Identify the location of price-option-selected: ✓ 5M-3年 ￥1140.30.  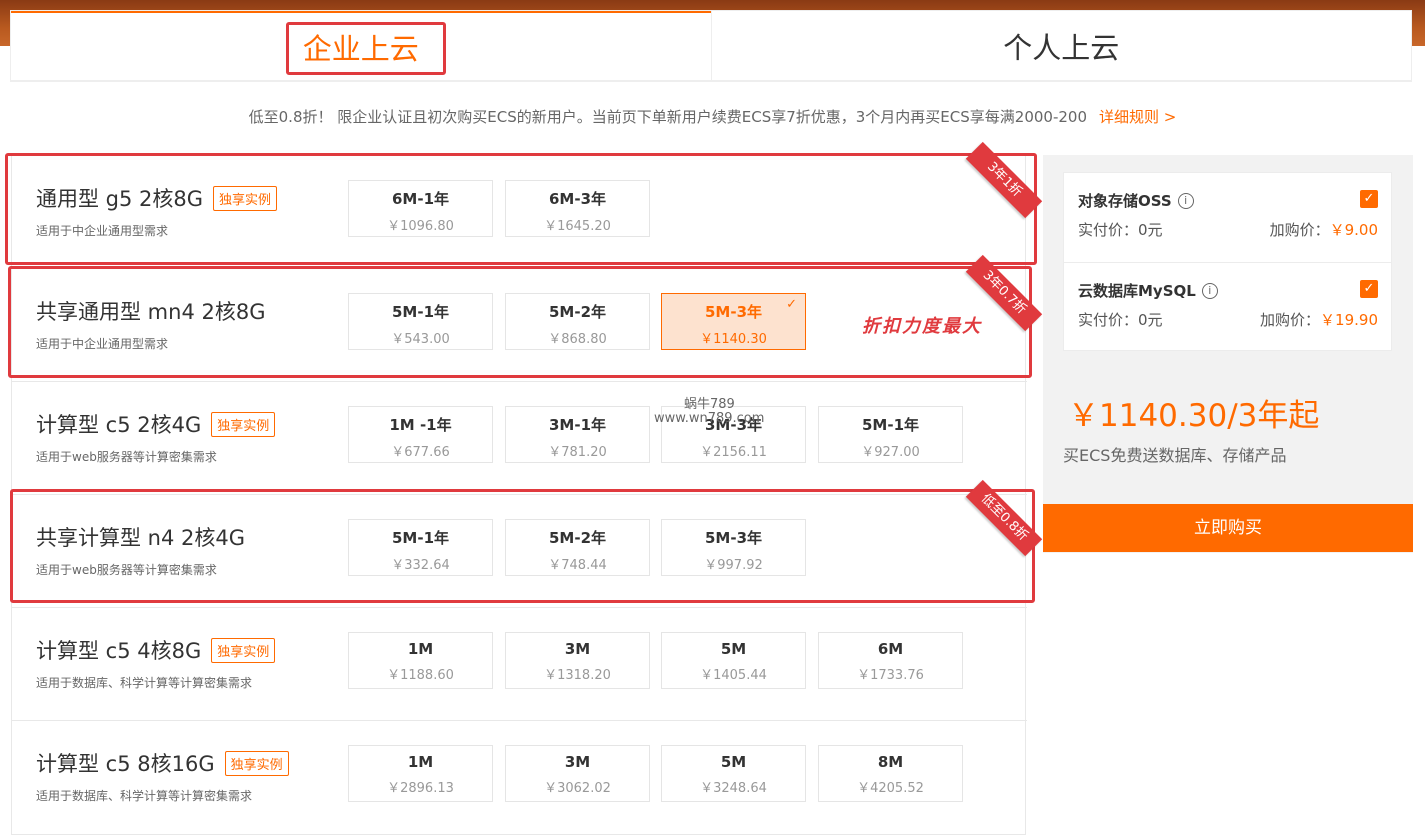
(733, 321).